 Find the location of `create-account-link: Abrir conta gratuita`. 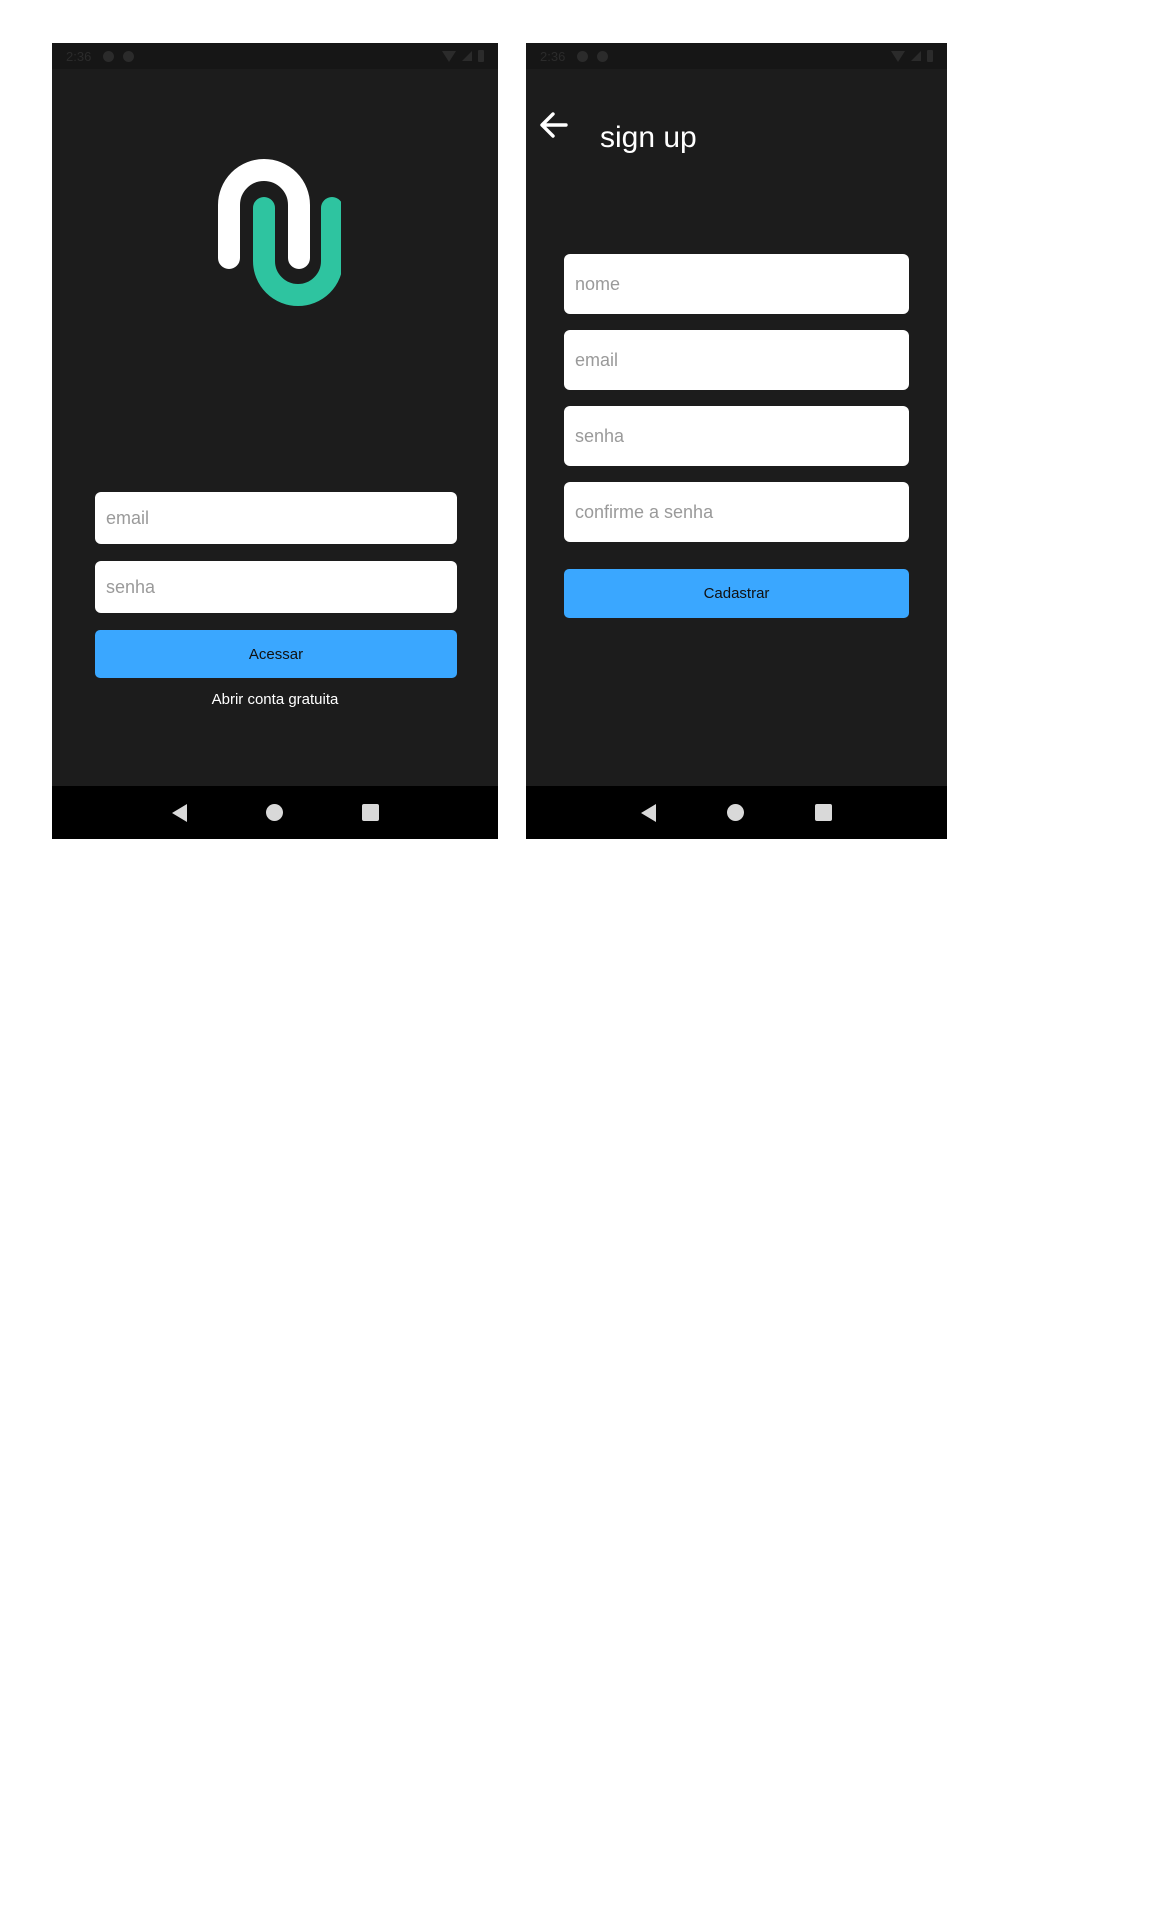

create-account-link: Abrir conta gratuita is located at coordinates (275, 699).